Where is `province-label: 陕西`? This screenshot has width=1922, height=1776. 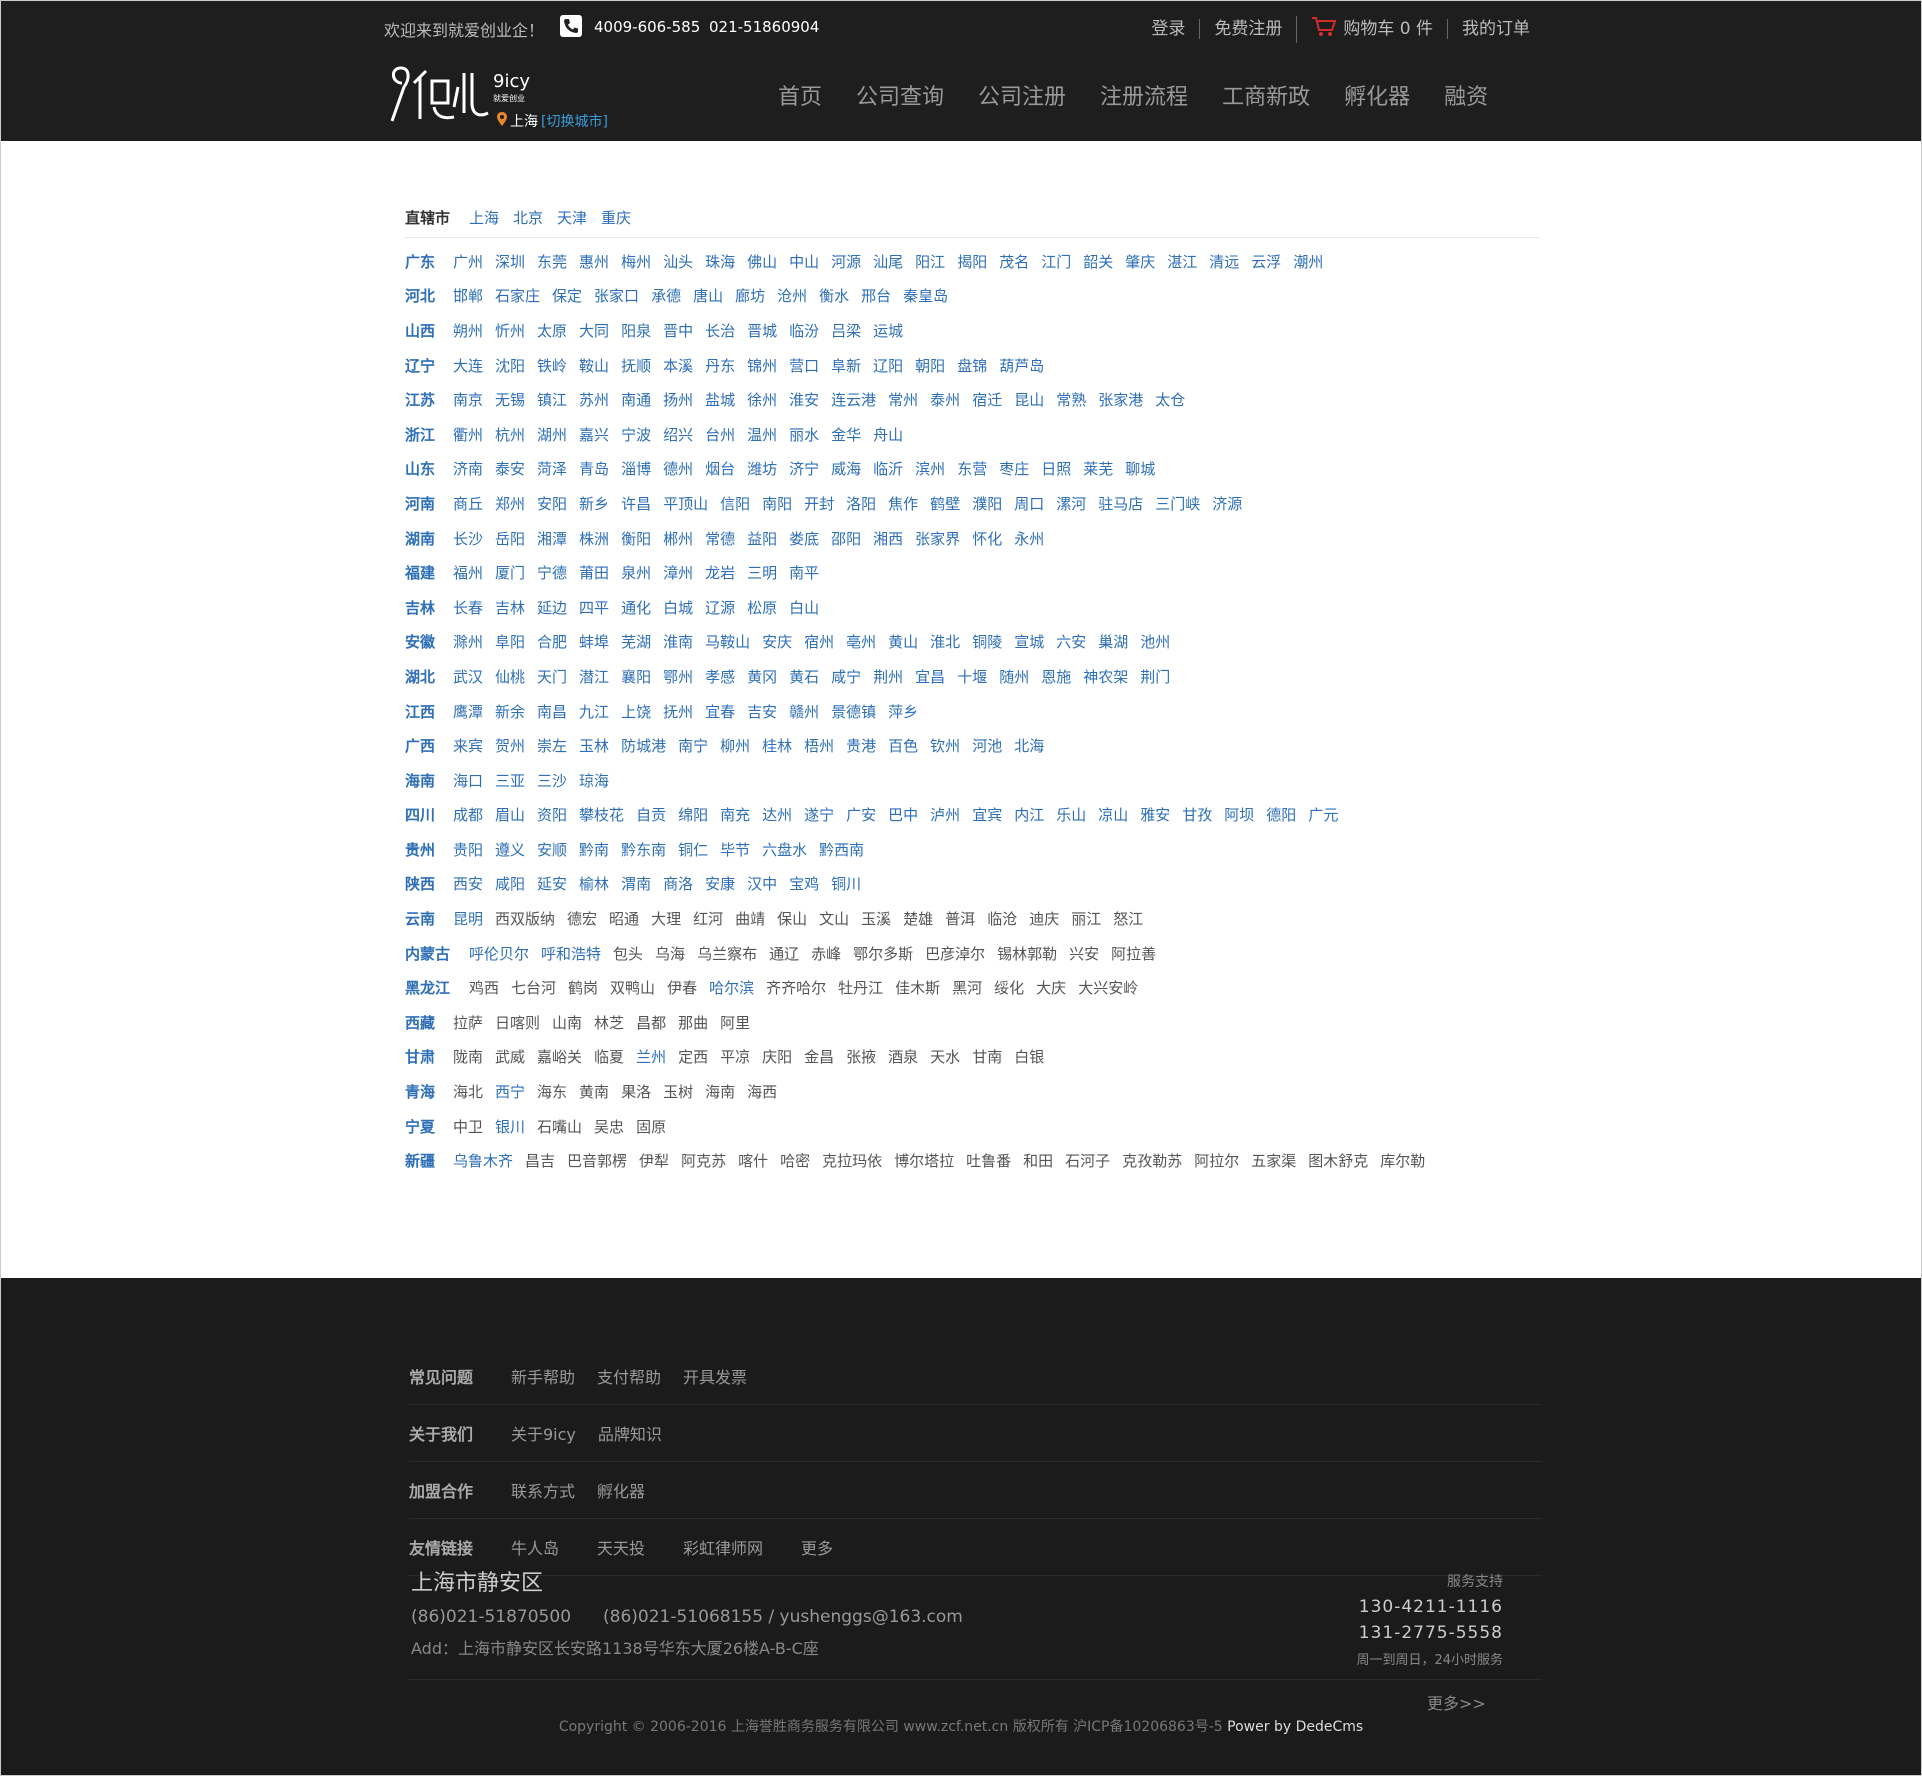
province-label: 陕西 is located at coordinates (429, 883).